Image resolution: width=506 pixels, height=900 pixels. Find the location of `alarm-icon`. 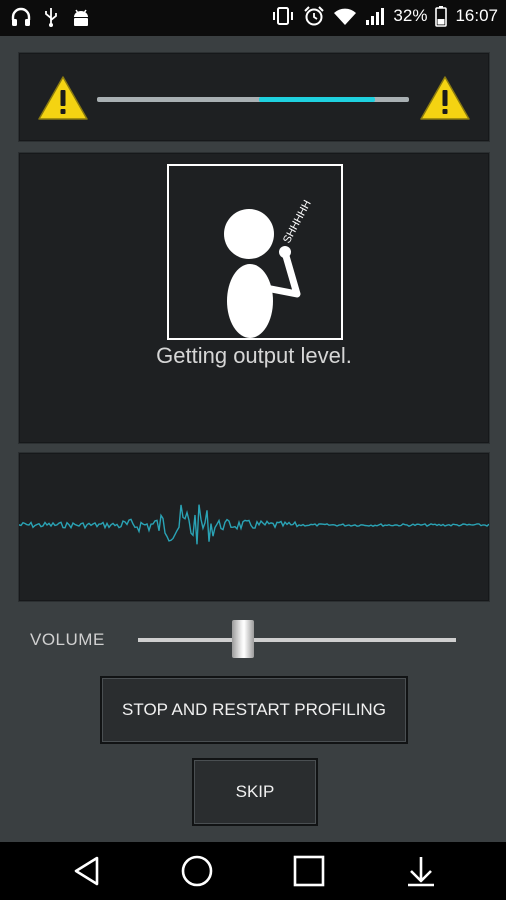

alarm-icon is located at coordinates (314, 16).